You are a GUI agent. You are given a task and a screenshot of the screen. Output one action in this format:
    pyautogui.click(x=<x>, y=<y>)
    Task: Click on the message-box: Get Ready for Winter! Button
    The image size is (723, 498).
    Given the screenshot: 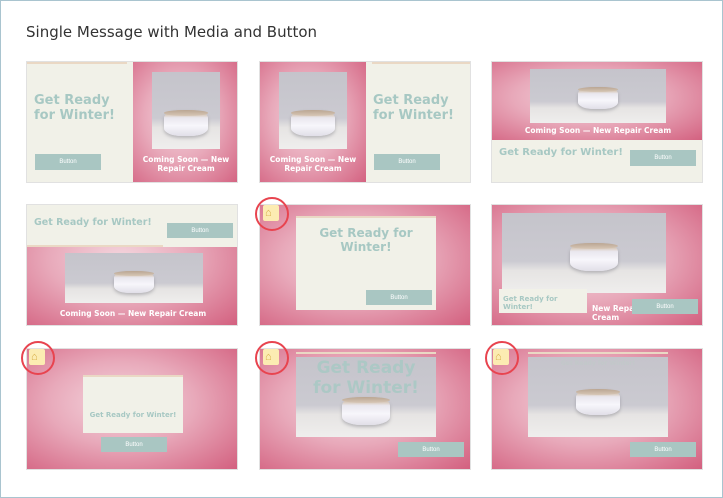 What is the action you would take?
    pyautogui.click(x=366, y=264)
    